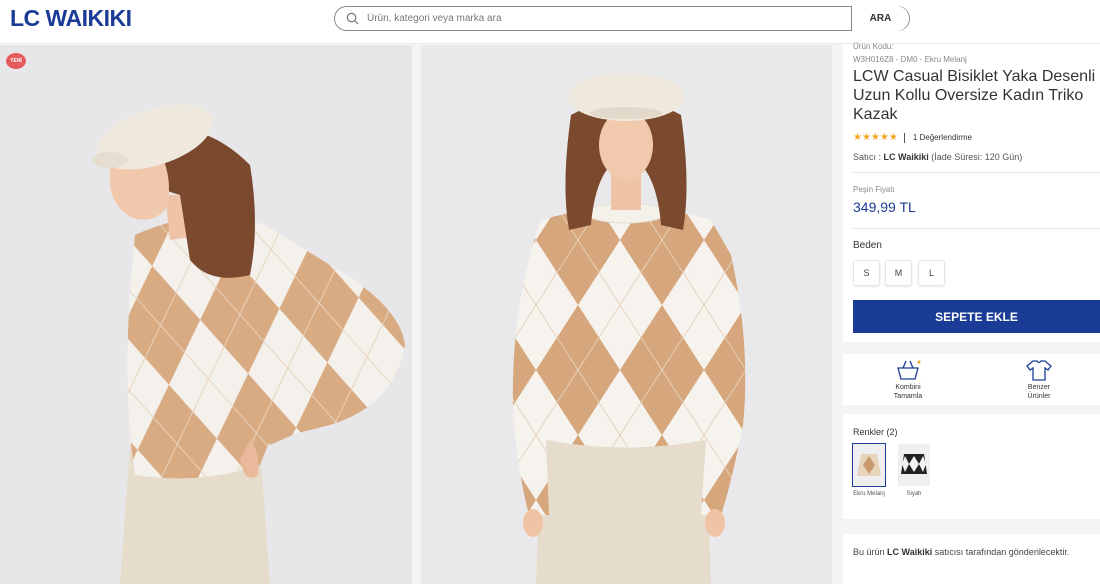 This screenshot has height=584, width=1100. I want to click on shipping-seller: LC Waikiki, so click(909, 552).